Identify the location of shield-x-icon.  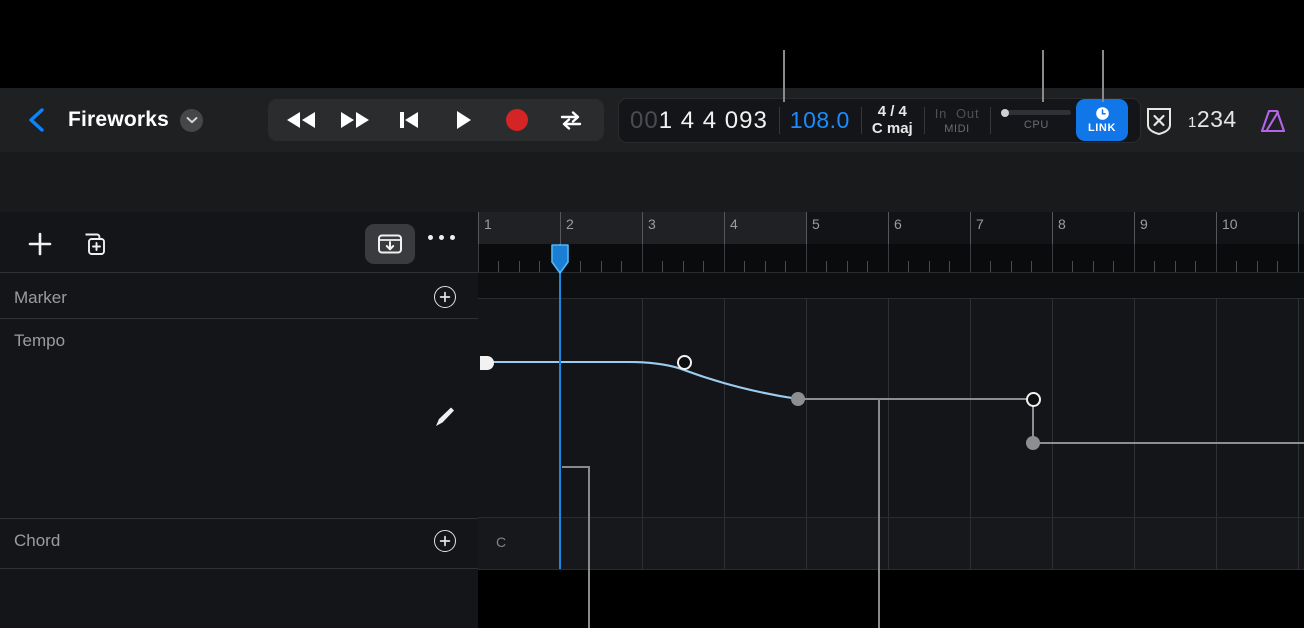
(1158, 122).